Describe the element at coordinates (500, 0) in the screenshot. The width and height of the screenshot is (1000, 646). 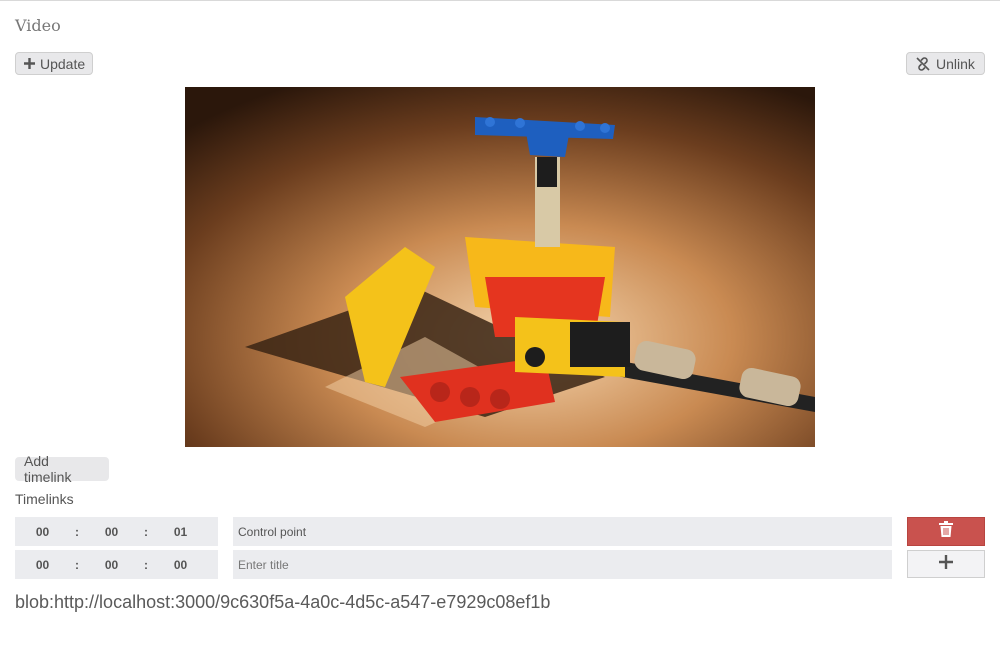
I see `top-divider` at that location.